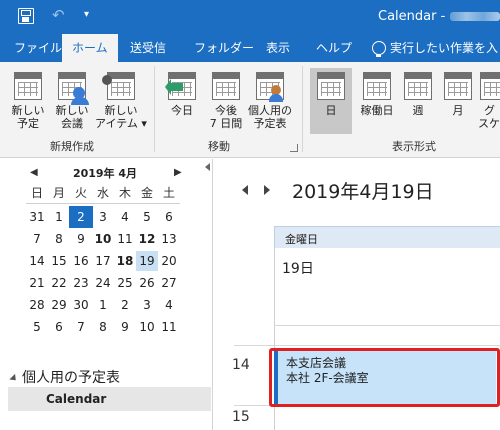  I want to click on weekday-label: 金曜日, so click(301, 239).